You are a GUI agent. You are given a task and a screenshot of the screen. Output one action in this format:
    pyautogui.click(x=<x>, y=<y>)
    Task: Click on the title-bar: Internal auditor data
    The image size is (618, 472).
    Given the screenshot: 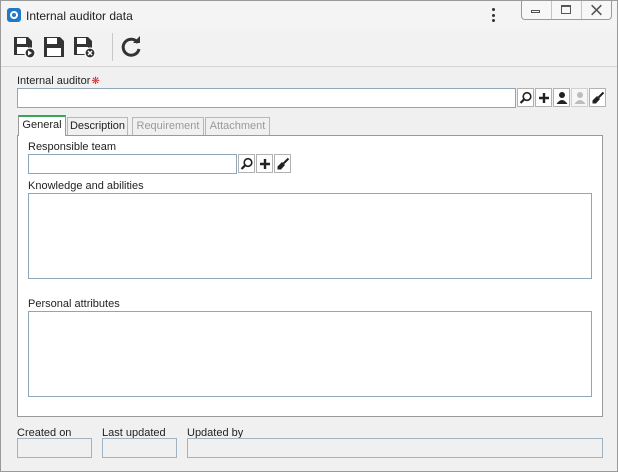 What is the action you would take?
    pyautogui.click(x=309, y=15)
    